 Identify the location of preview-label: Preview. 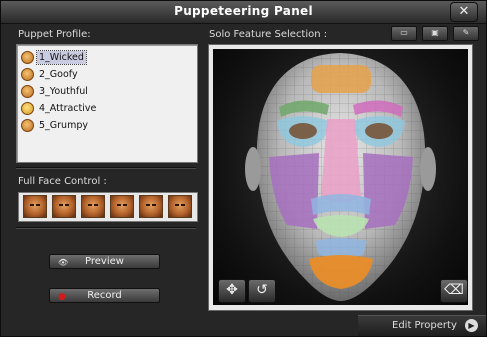
(104, 261).